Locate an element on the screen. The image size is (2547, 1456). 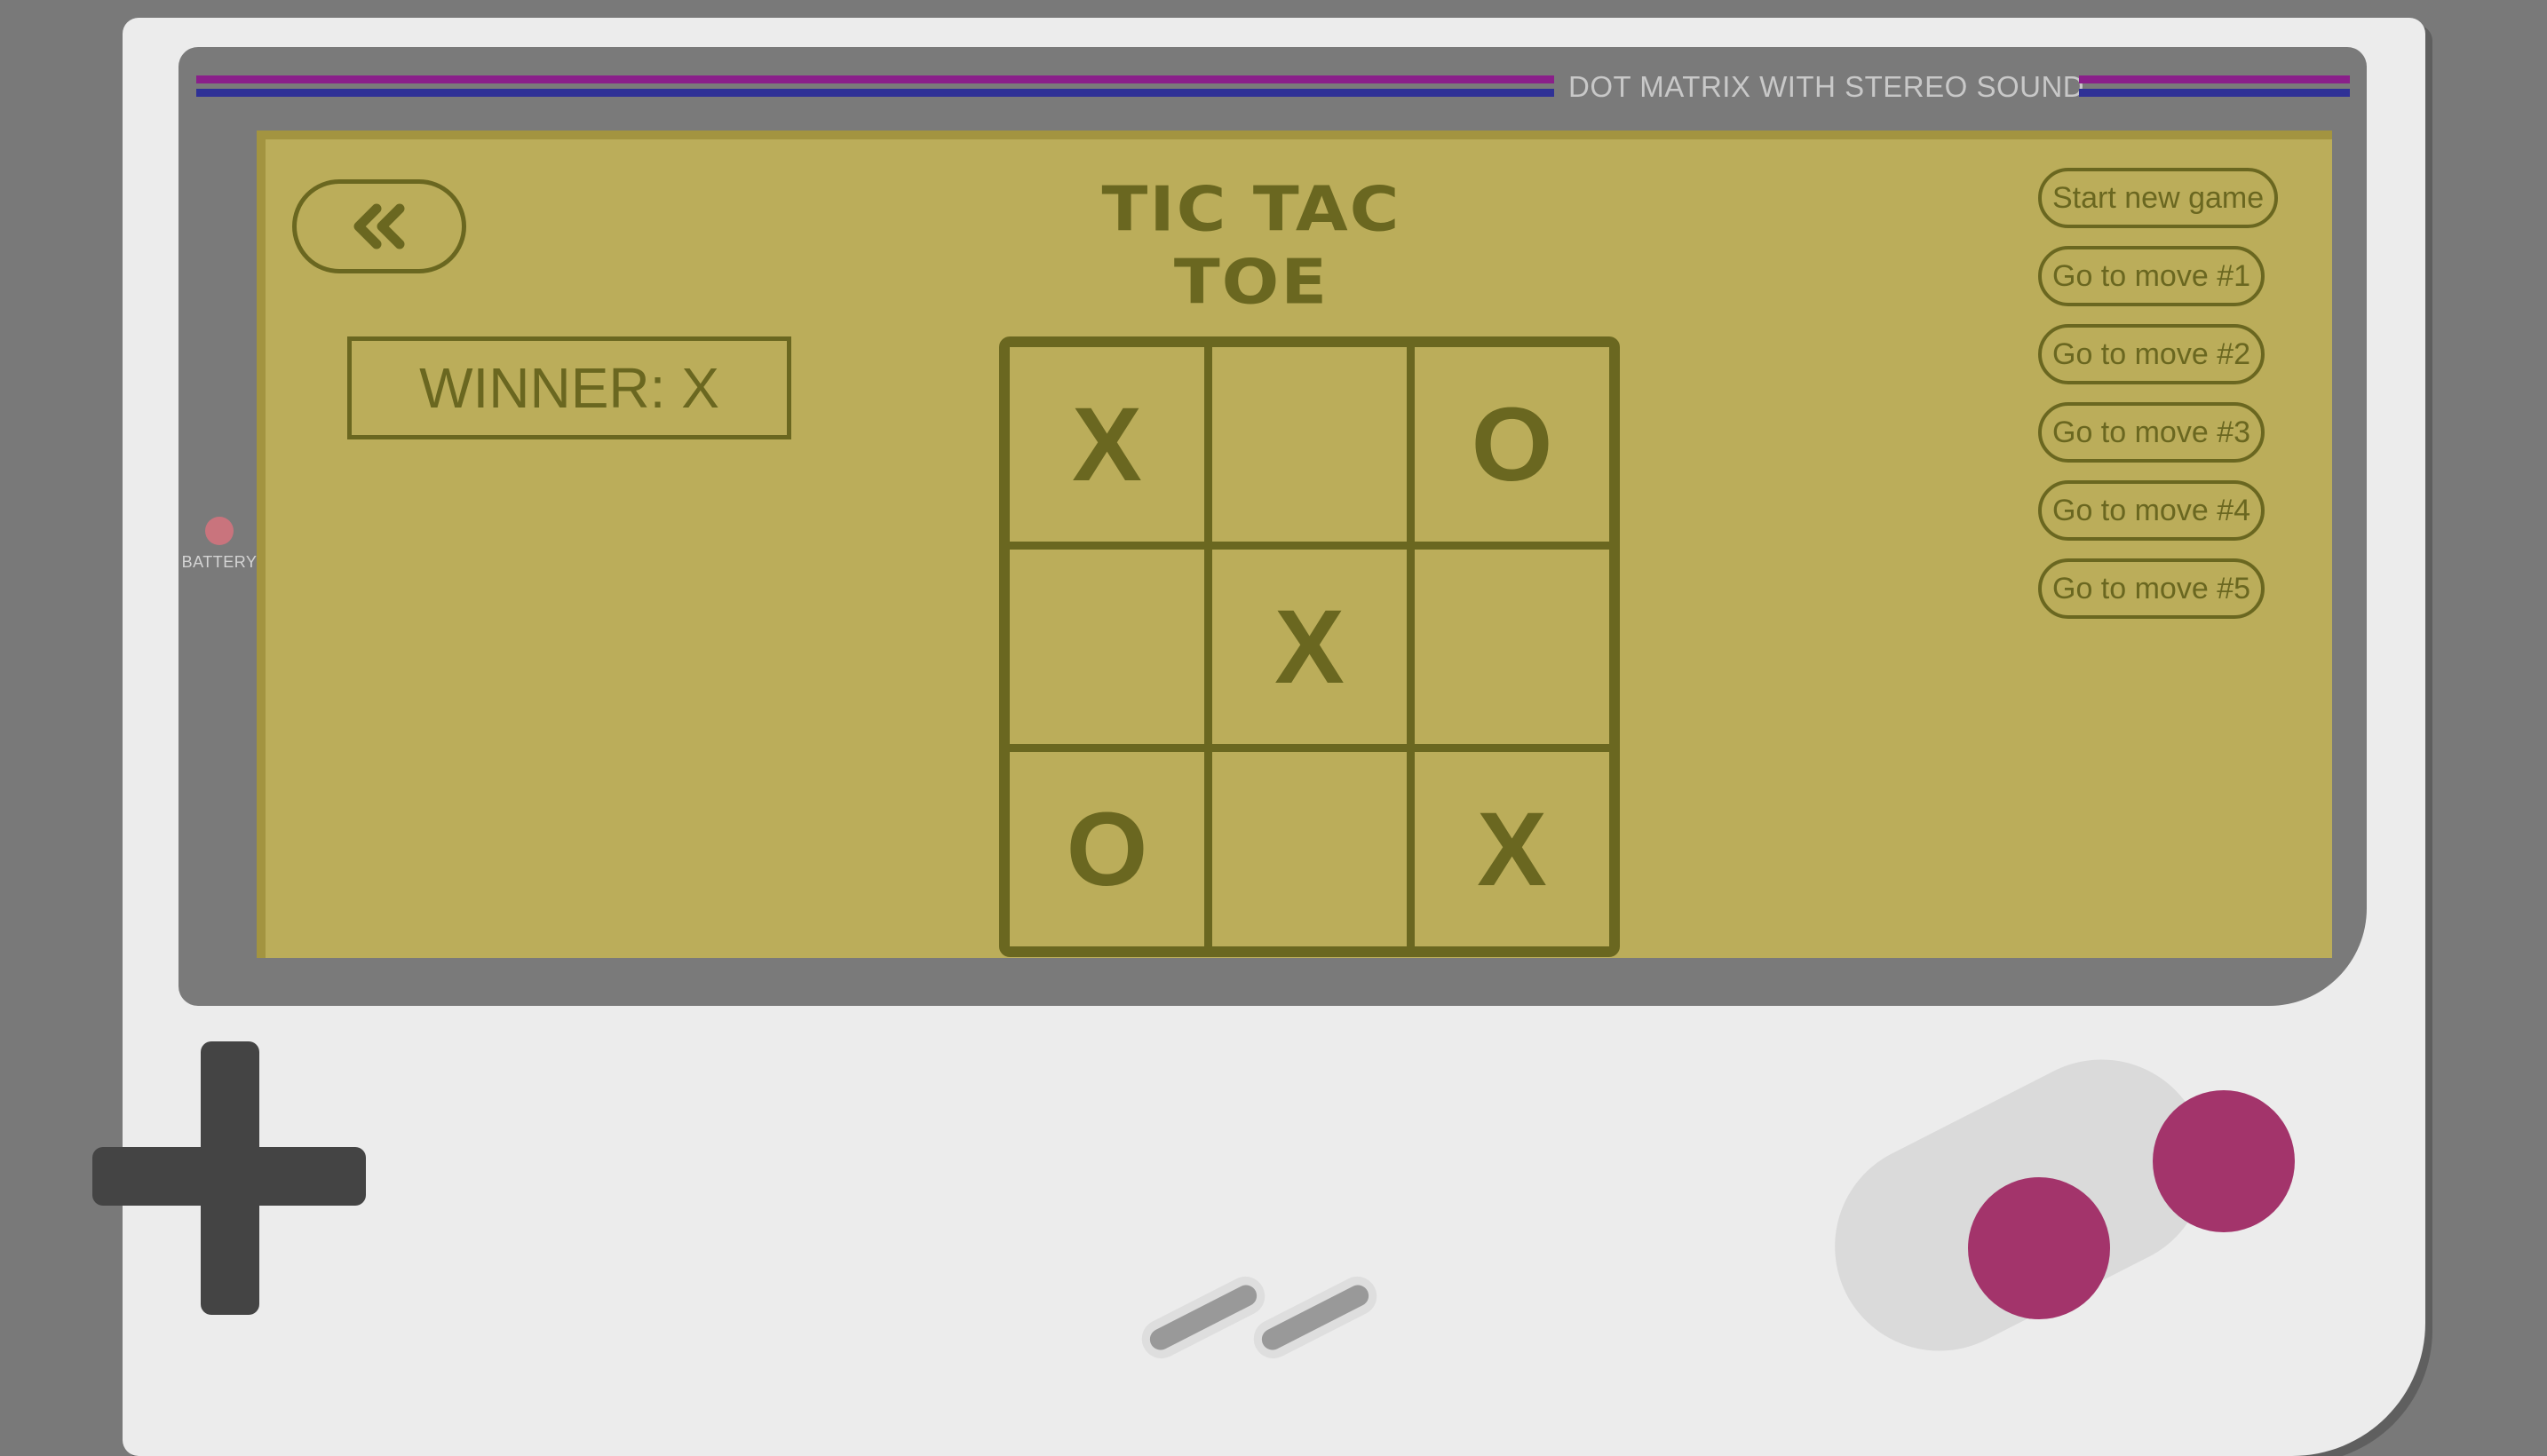
bezel-stripes-right is located at coordinates (2214, 87).